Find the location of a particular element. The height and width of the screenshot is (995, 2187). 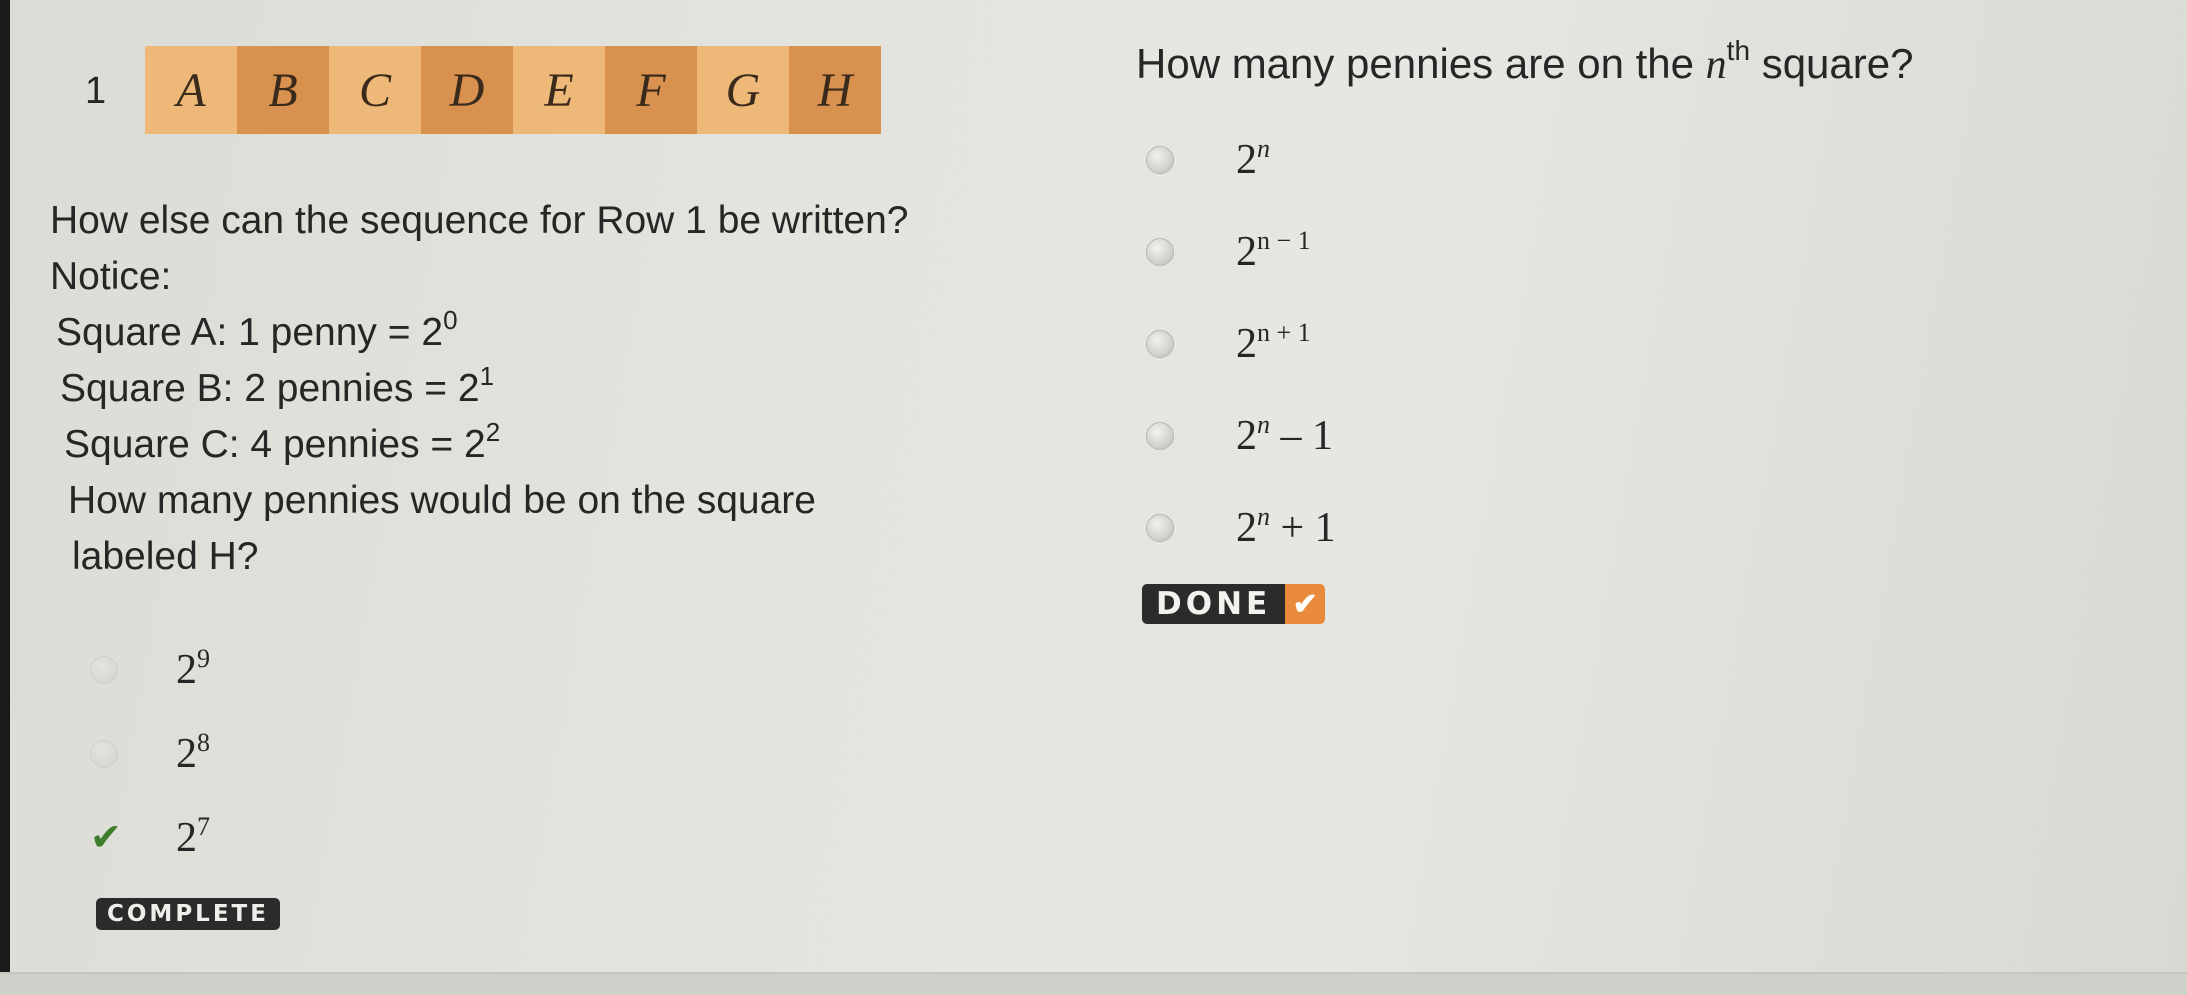

choice-exponent: n − 1 is located at coordinates (1284, 240).